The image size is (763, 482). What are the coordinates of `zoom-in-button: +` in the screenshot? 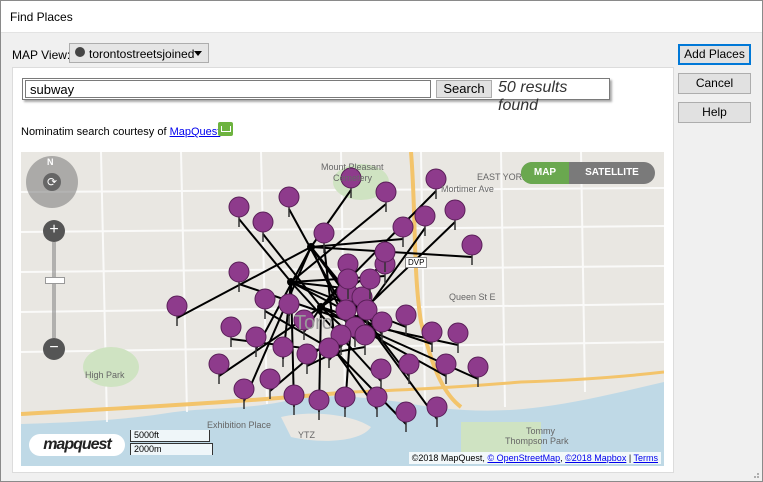 It's located at (54, 231).